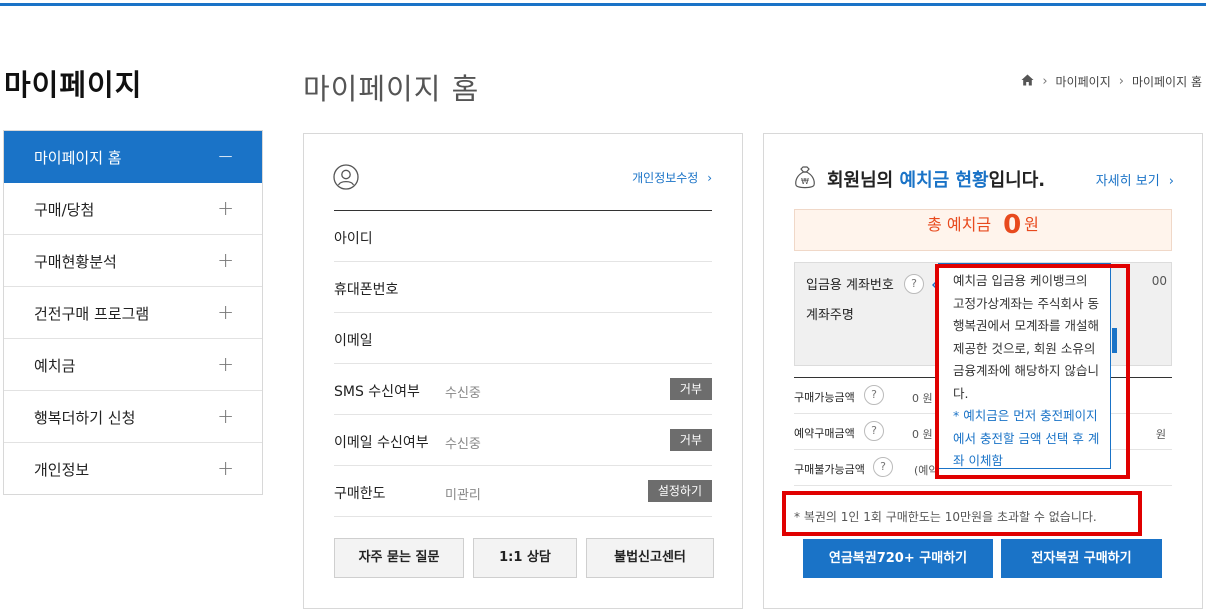  I want to click on row-phone: 휴대폰번호, so click(523, 287).